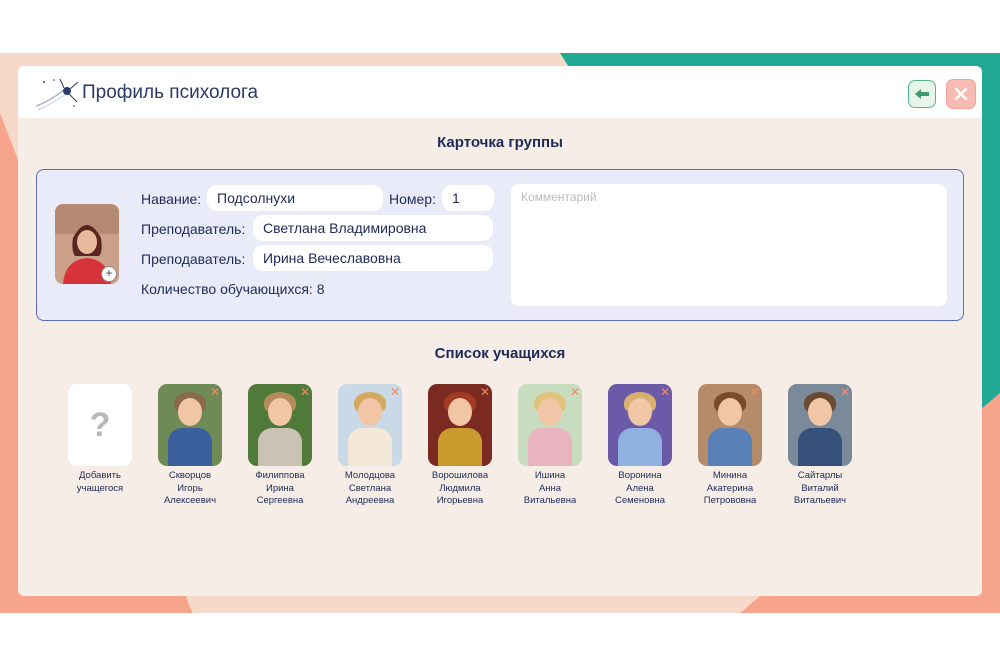 The image size is (1000, 667). What do you see at coordinates (820, 475) in the screenshot?
I see `student-last-name: Сайтарлы` at bounding box center [820, 475].